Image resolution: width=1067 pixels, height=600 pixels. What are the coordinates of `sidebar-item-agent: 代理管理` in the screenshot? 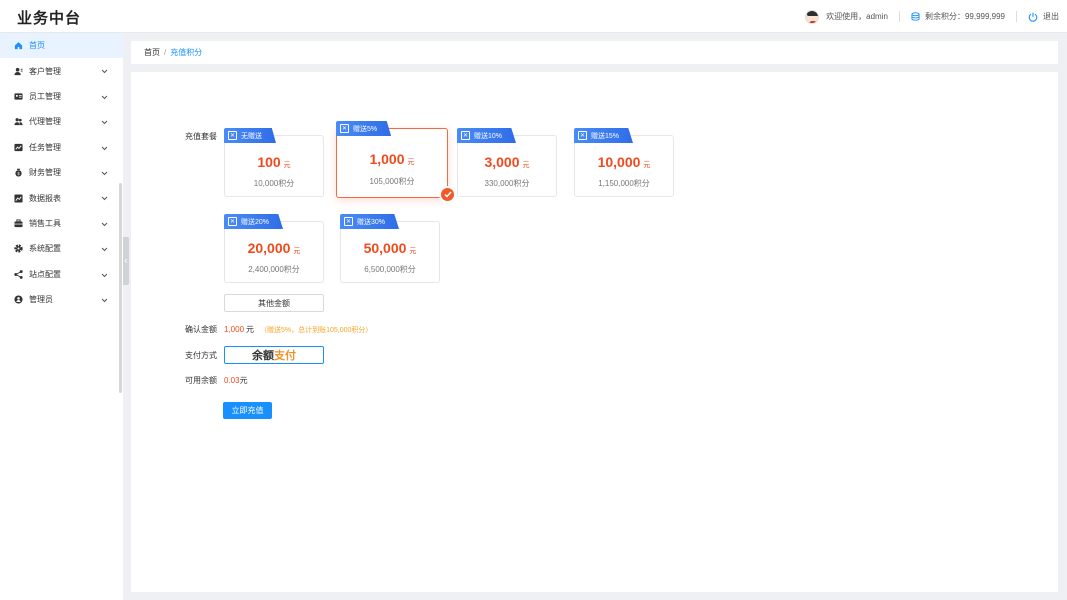 It's located at (61, 121).